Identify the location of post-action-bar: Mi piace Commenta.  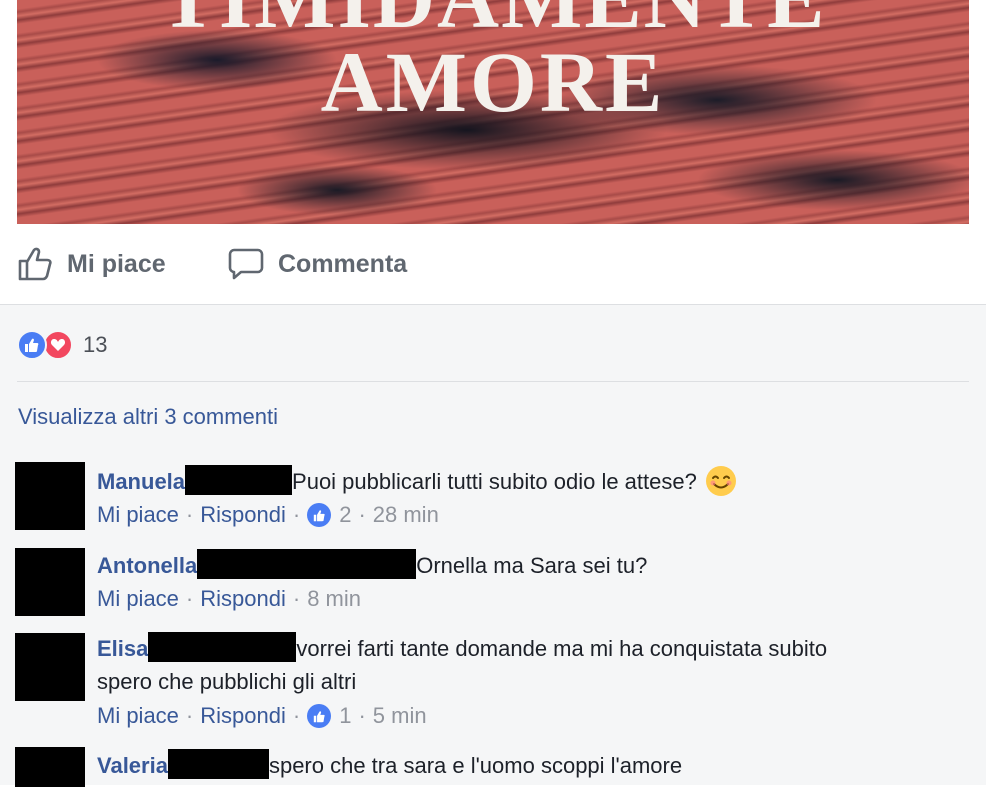
(493, 264).